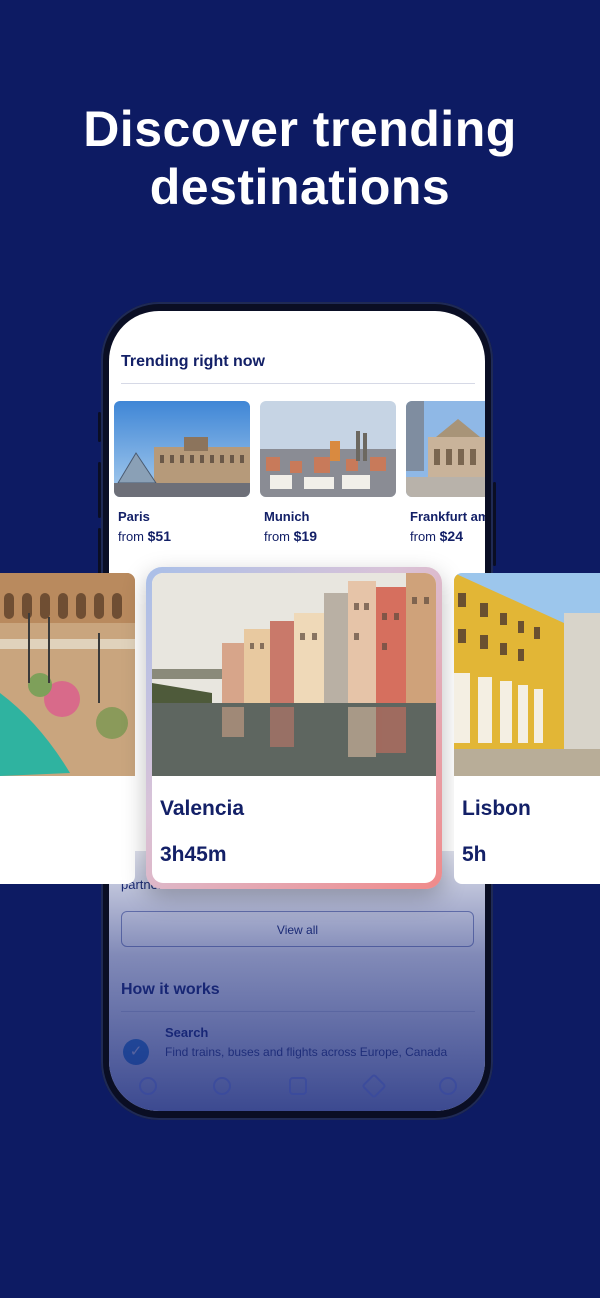 The width and height of the screenshot is (600, 1298). Describe the element at coordinates (182, 449) in the screenshot. I see `paris-image` at that location.